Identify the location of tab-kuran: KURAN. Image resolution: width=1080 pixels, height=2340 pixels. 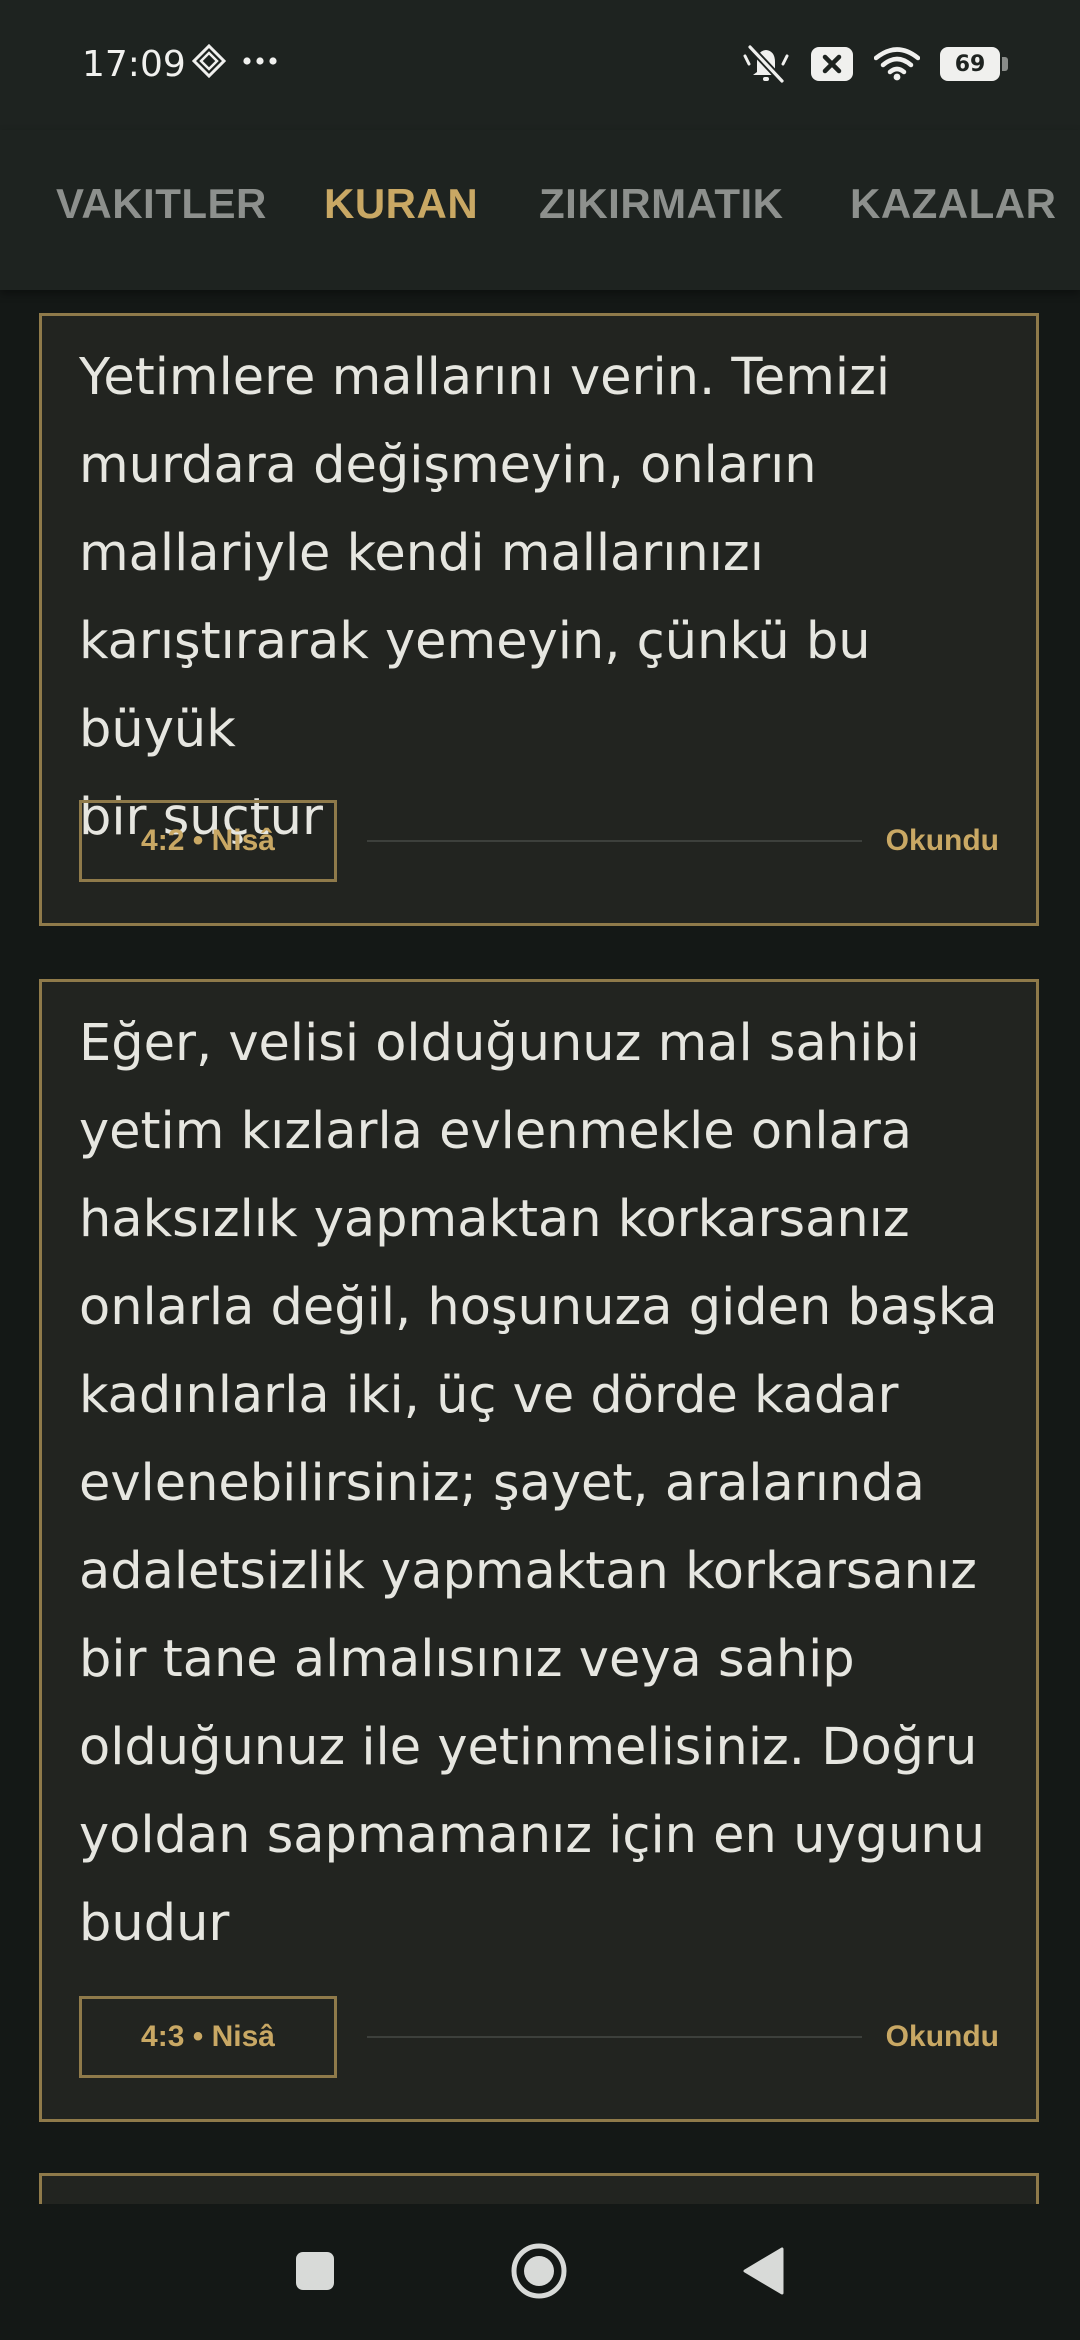
(401, 204).